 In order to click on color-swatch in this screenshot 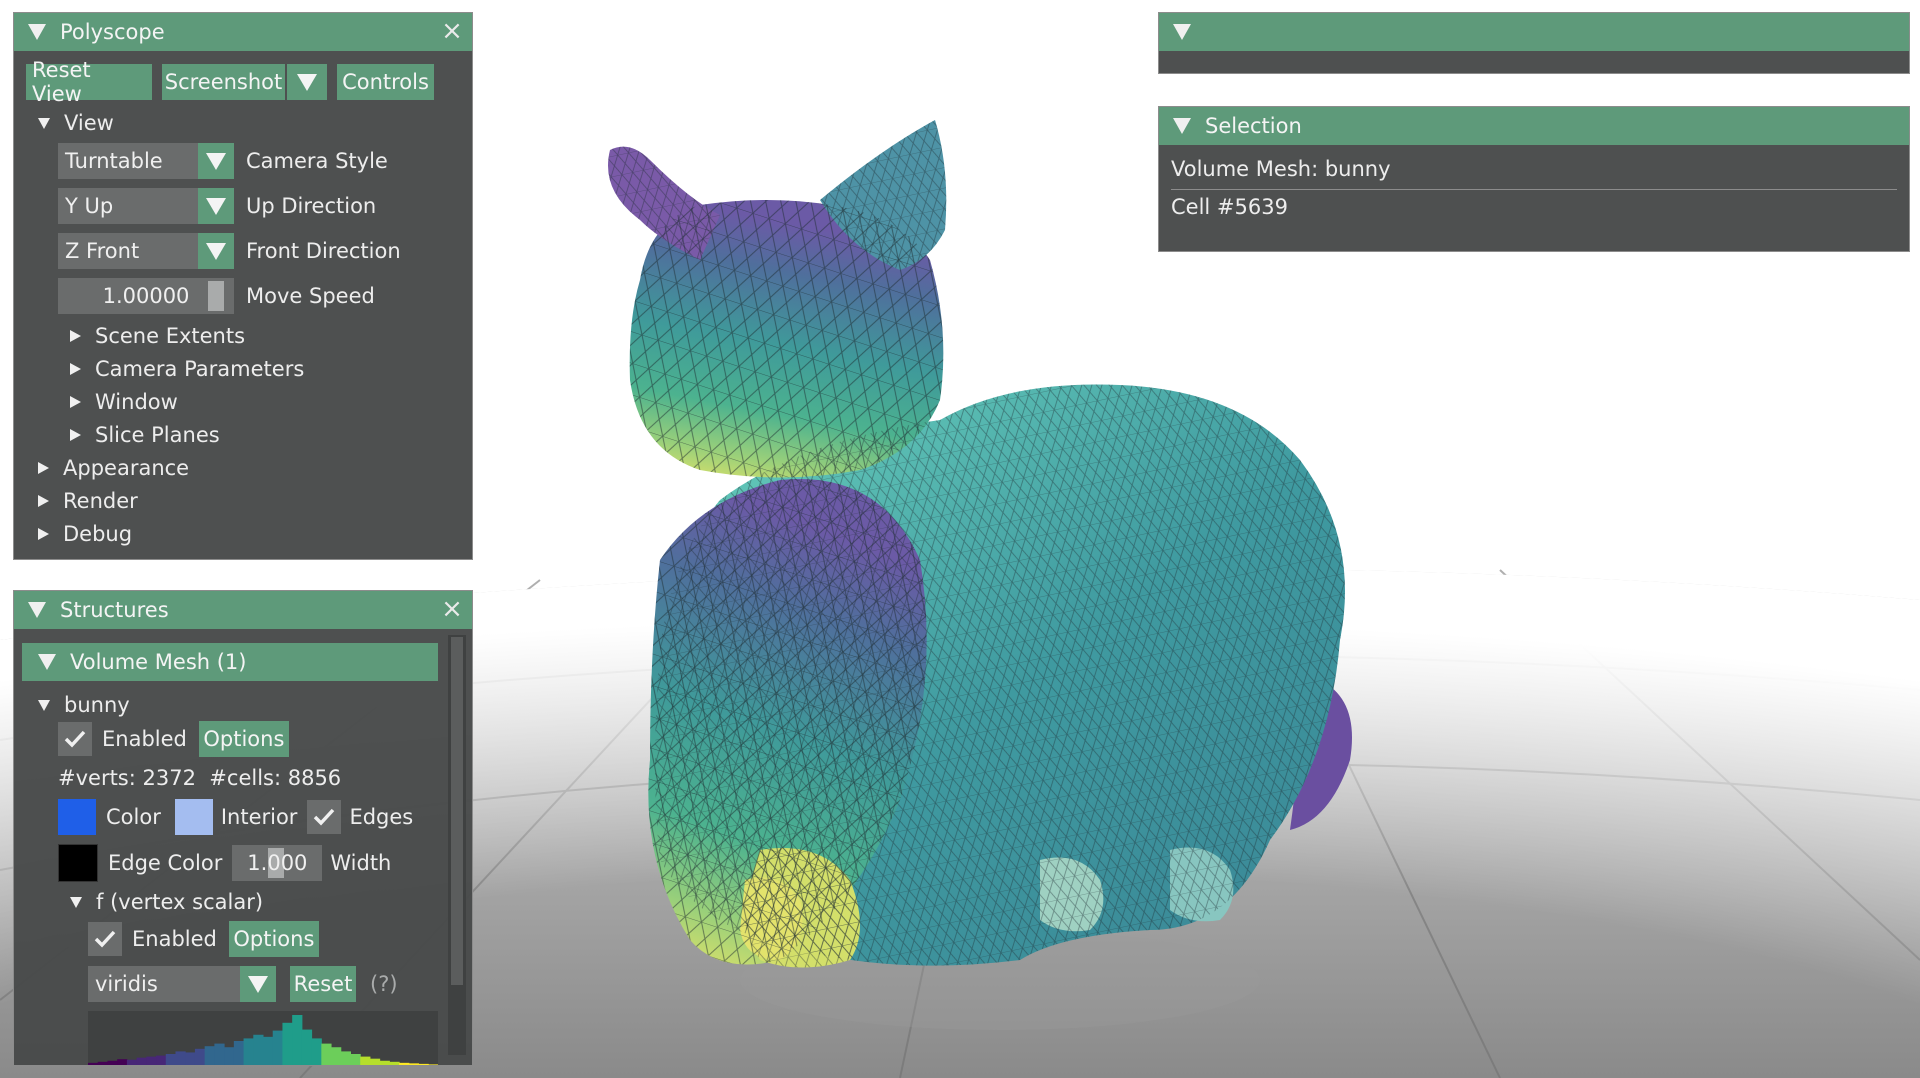, I will do `click(77, 817)`.